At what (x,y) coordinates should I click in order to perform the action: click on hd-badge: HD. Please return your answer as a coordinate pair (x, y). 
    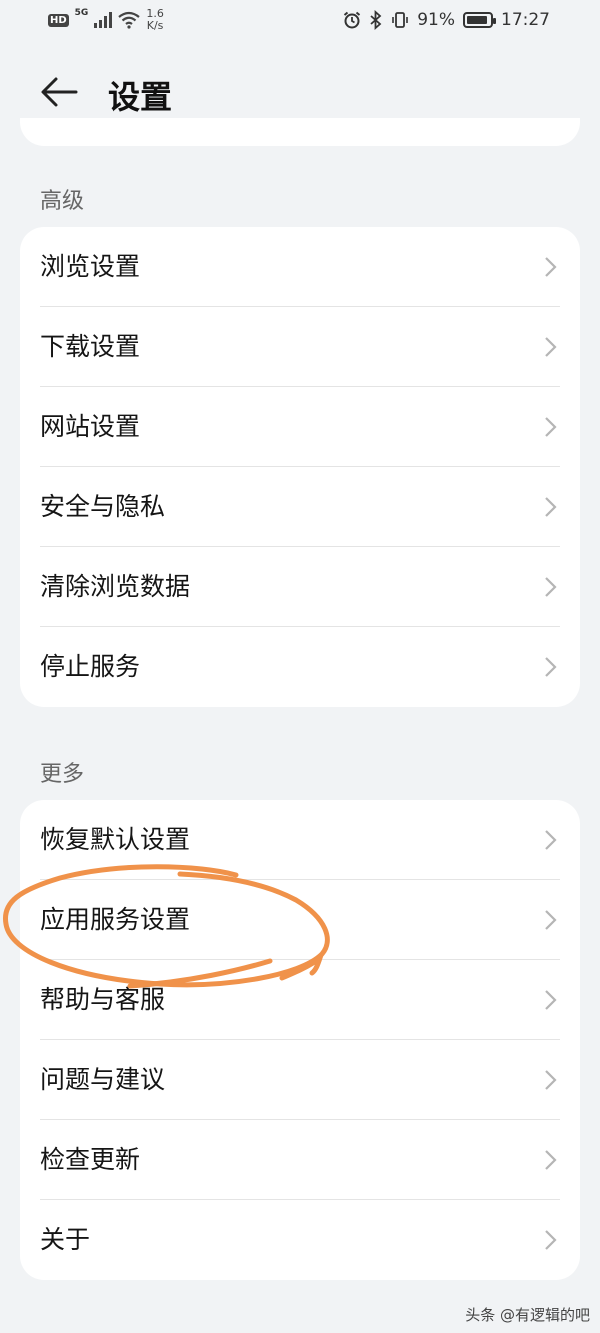
    Looking at the image, I should click on (58, 20).